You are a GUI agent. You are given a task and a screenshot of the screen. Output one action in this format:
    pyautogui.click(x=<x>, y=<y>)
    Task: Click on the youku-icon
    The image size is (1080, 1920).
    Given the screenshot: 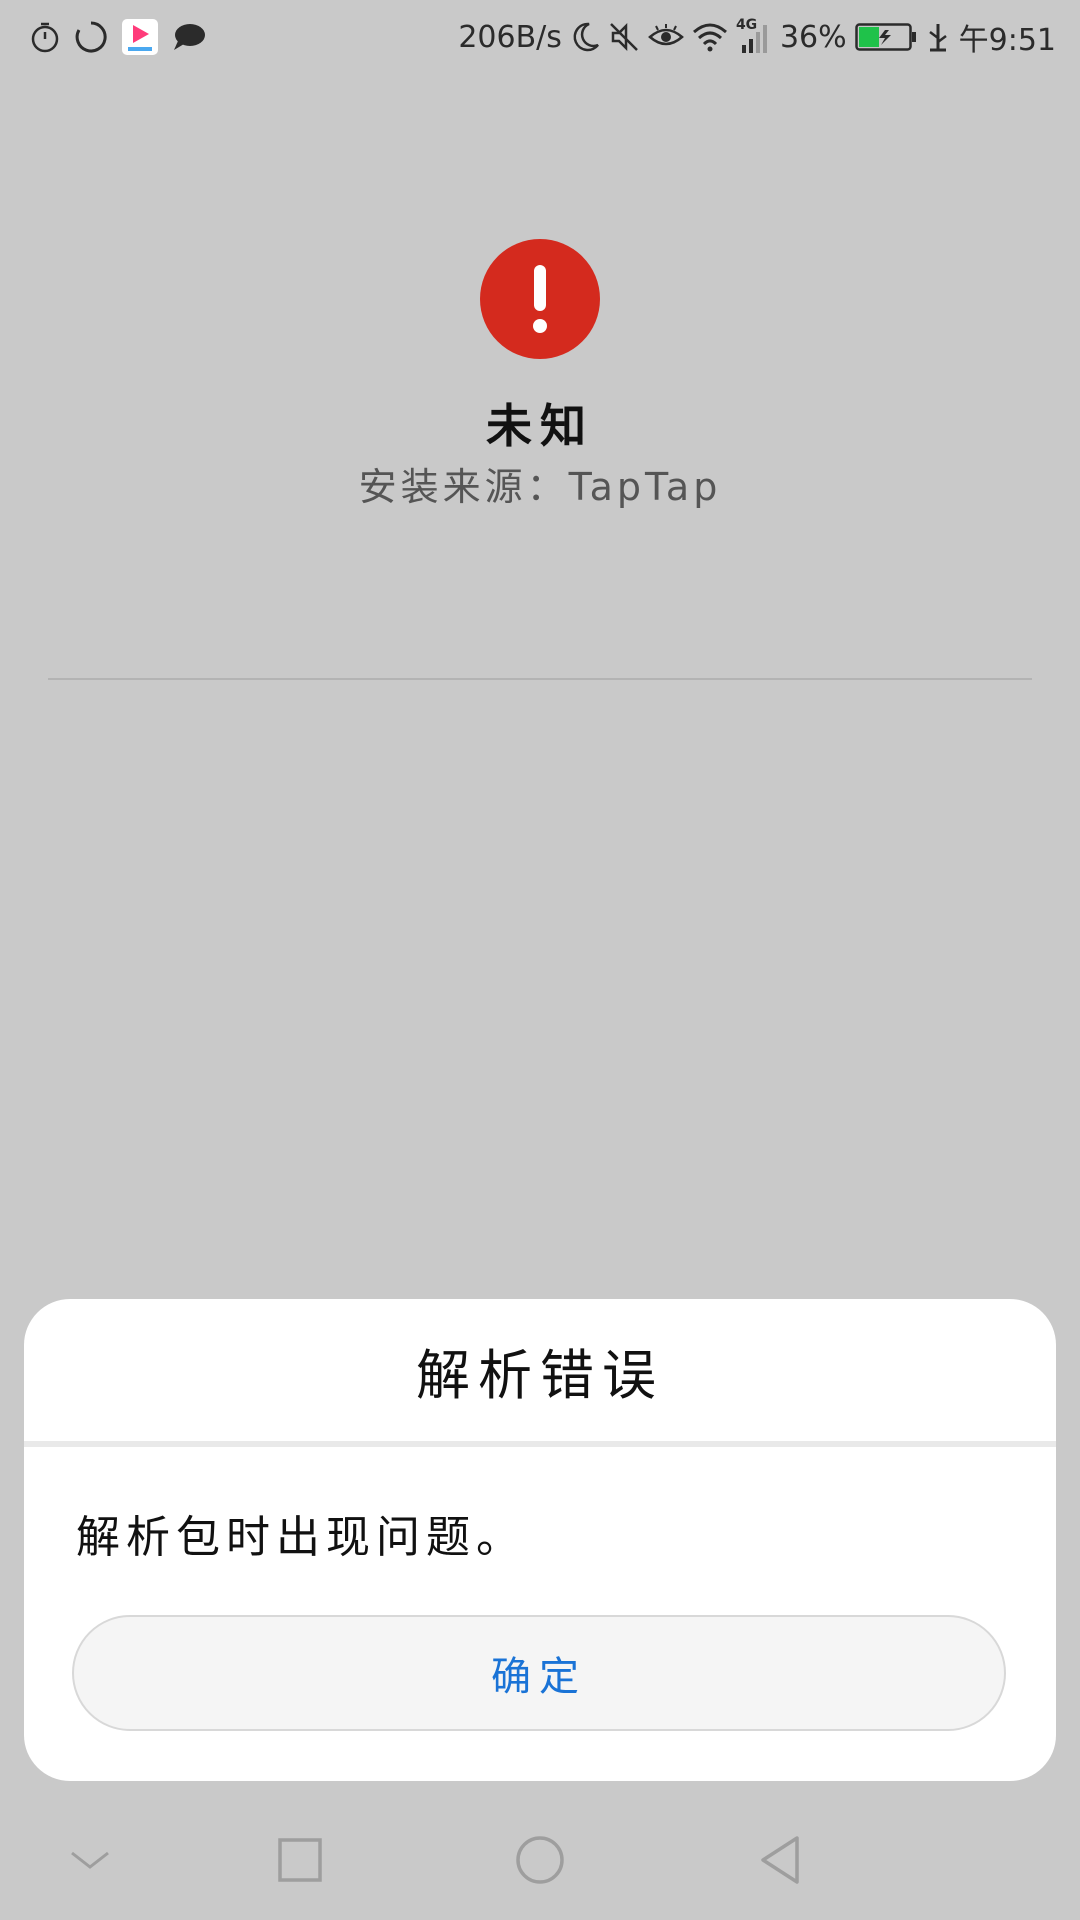 What is the action you would take?
    pyautogui.click(x=140, y=37)
    